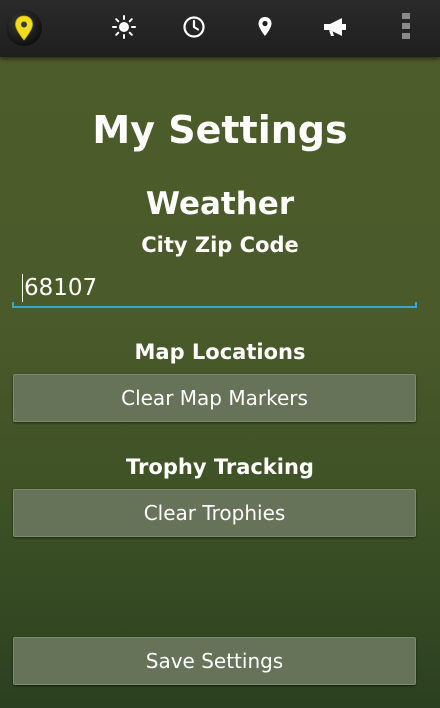  Describe the element at coordinates (220, 245) in the screenshot. I see `zip-code-label: City Zip Code` at that location.